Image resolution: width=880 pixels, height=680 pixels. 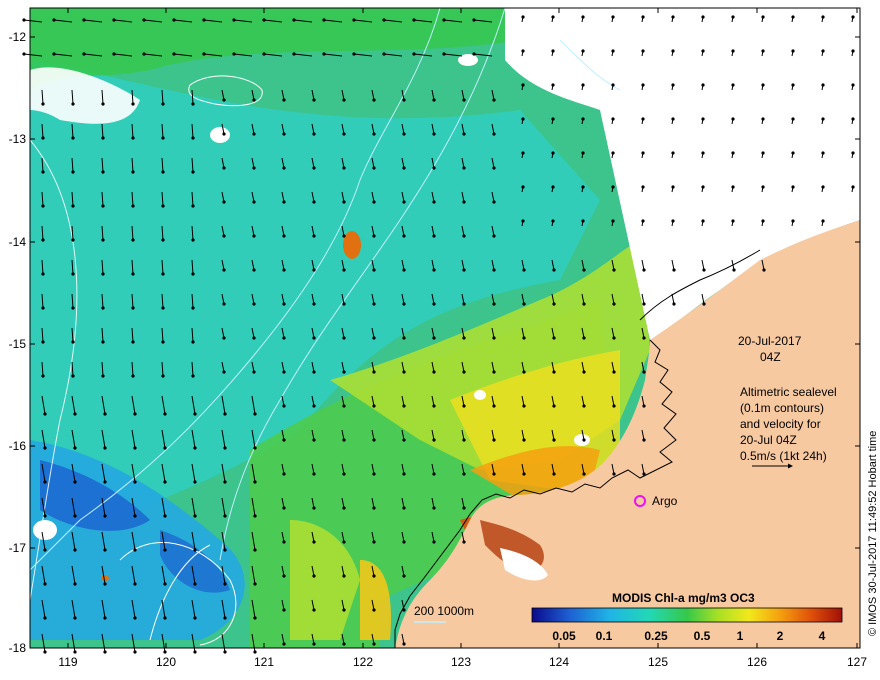 What do you see at coordinates (740, 636) in the screenshot?
I see `colorbar-tick-label: 1` at bounding box center [740, 636].